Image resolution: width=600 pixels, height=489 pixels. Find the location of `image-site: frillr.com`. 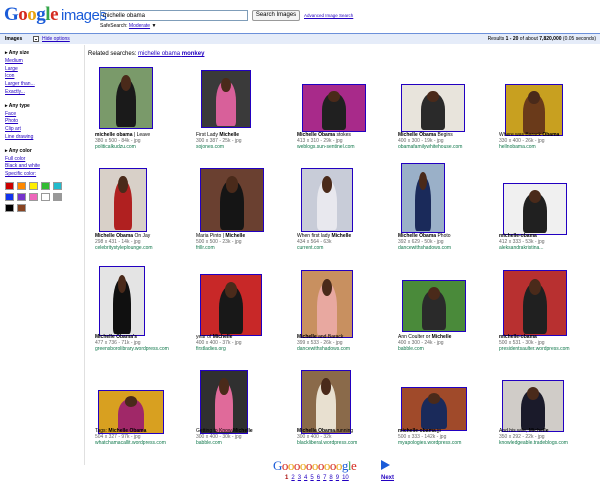

image-site: frillr.com is located at coordinates (246, 248).